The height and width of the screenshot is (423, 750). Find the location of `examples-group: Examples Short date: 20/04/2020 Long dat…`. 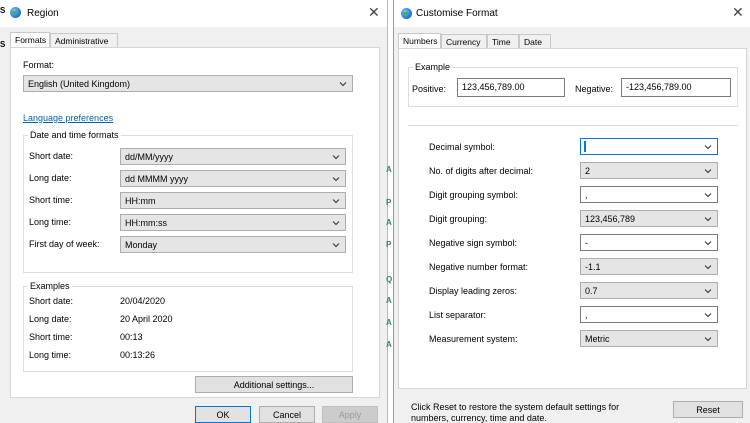

examples-group: Examples Short date: 20/04/2020 Long dat… is located at coordinates (188, 326).